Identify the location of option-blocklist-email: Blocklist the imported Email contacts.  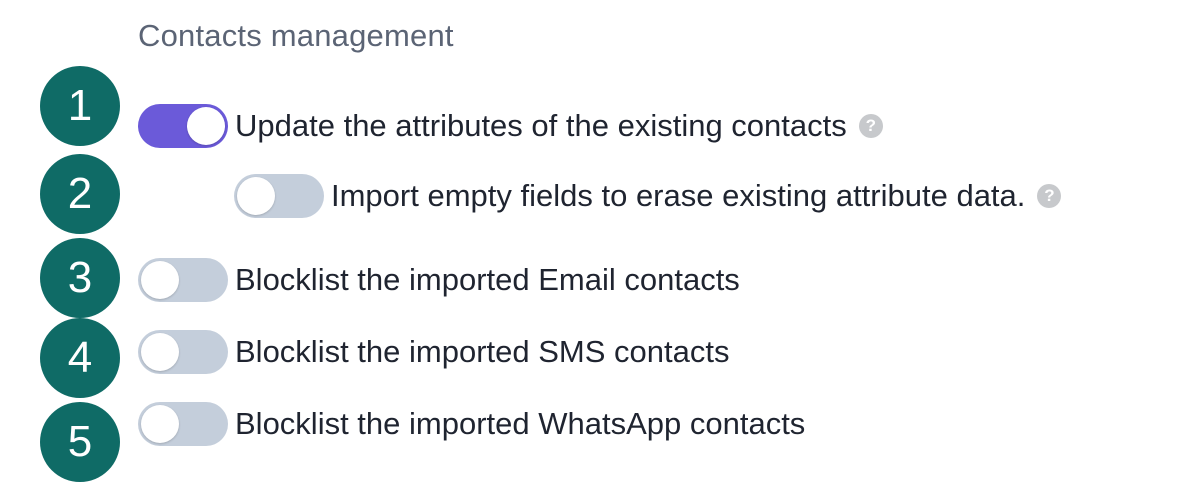
(439, 280).